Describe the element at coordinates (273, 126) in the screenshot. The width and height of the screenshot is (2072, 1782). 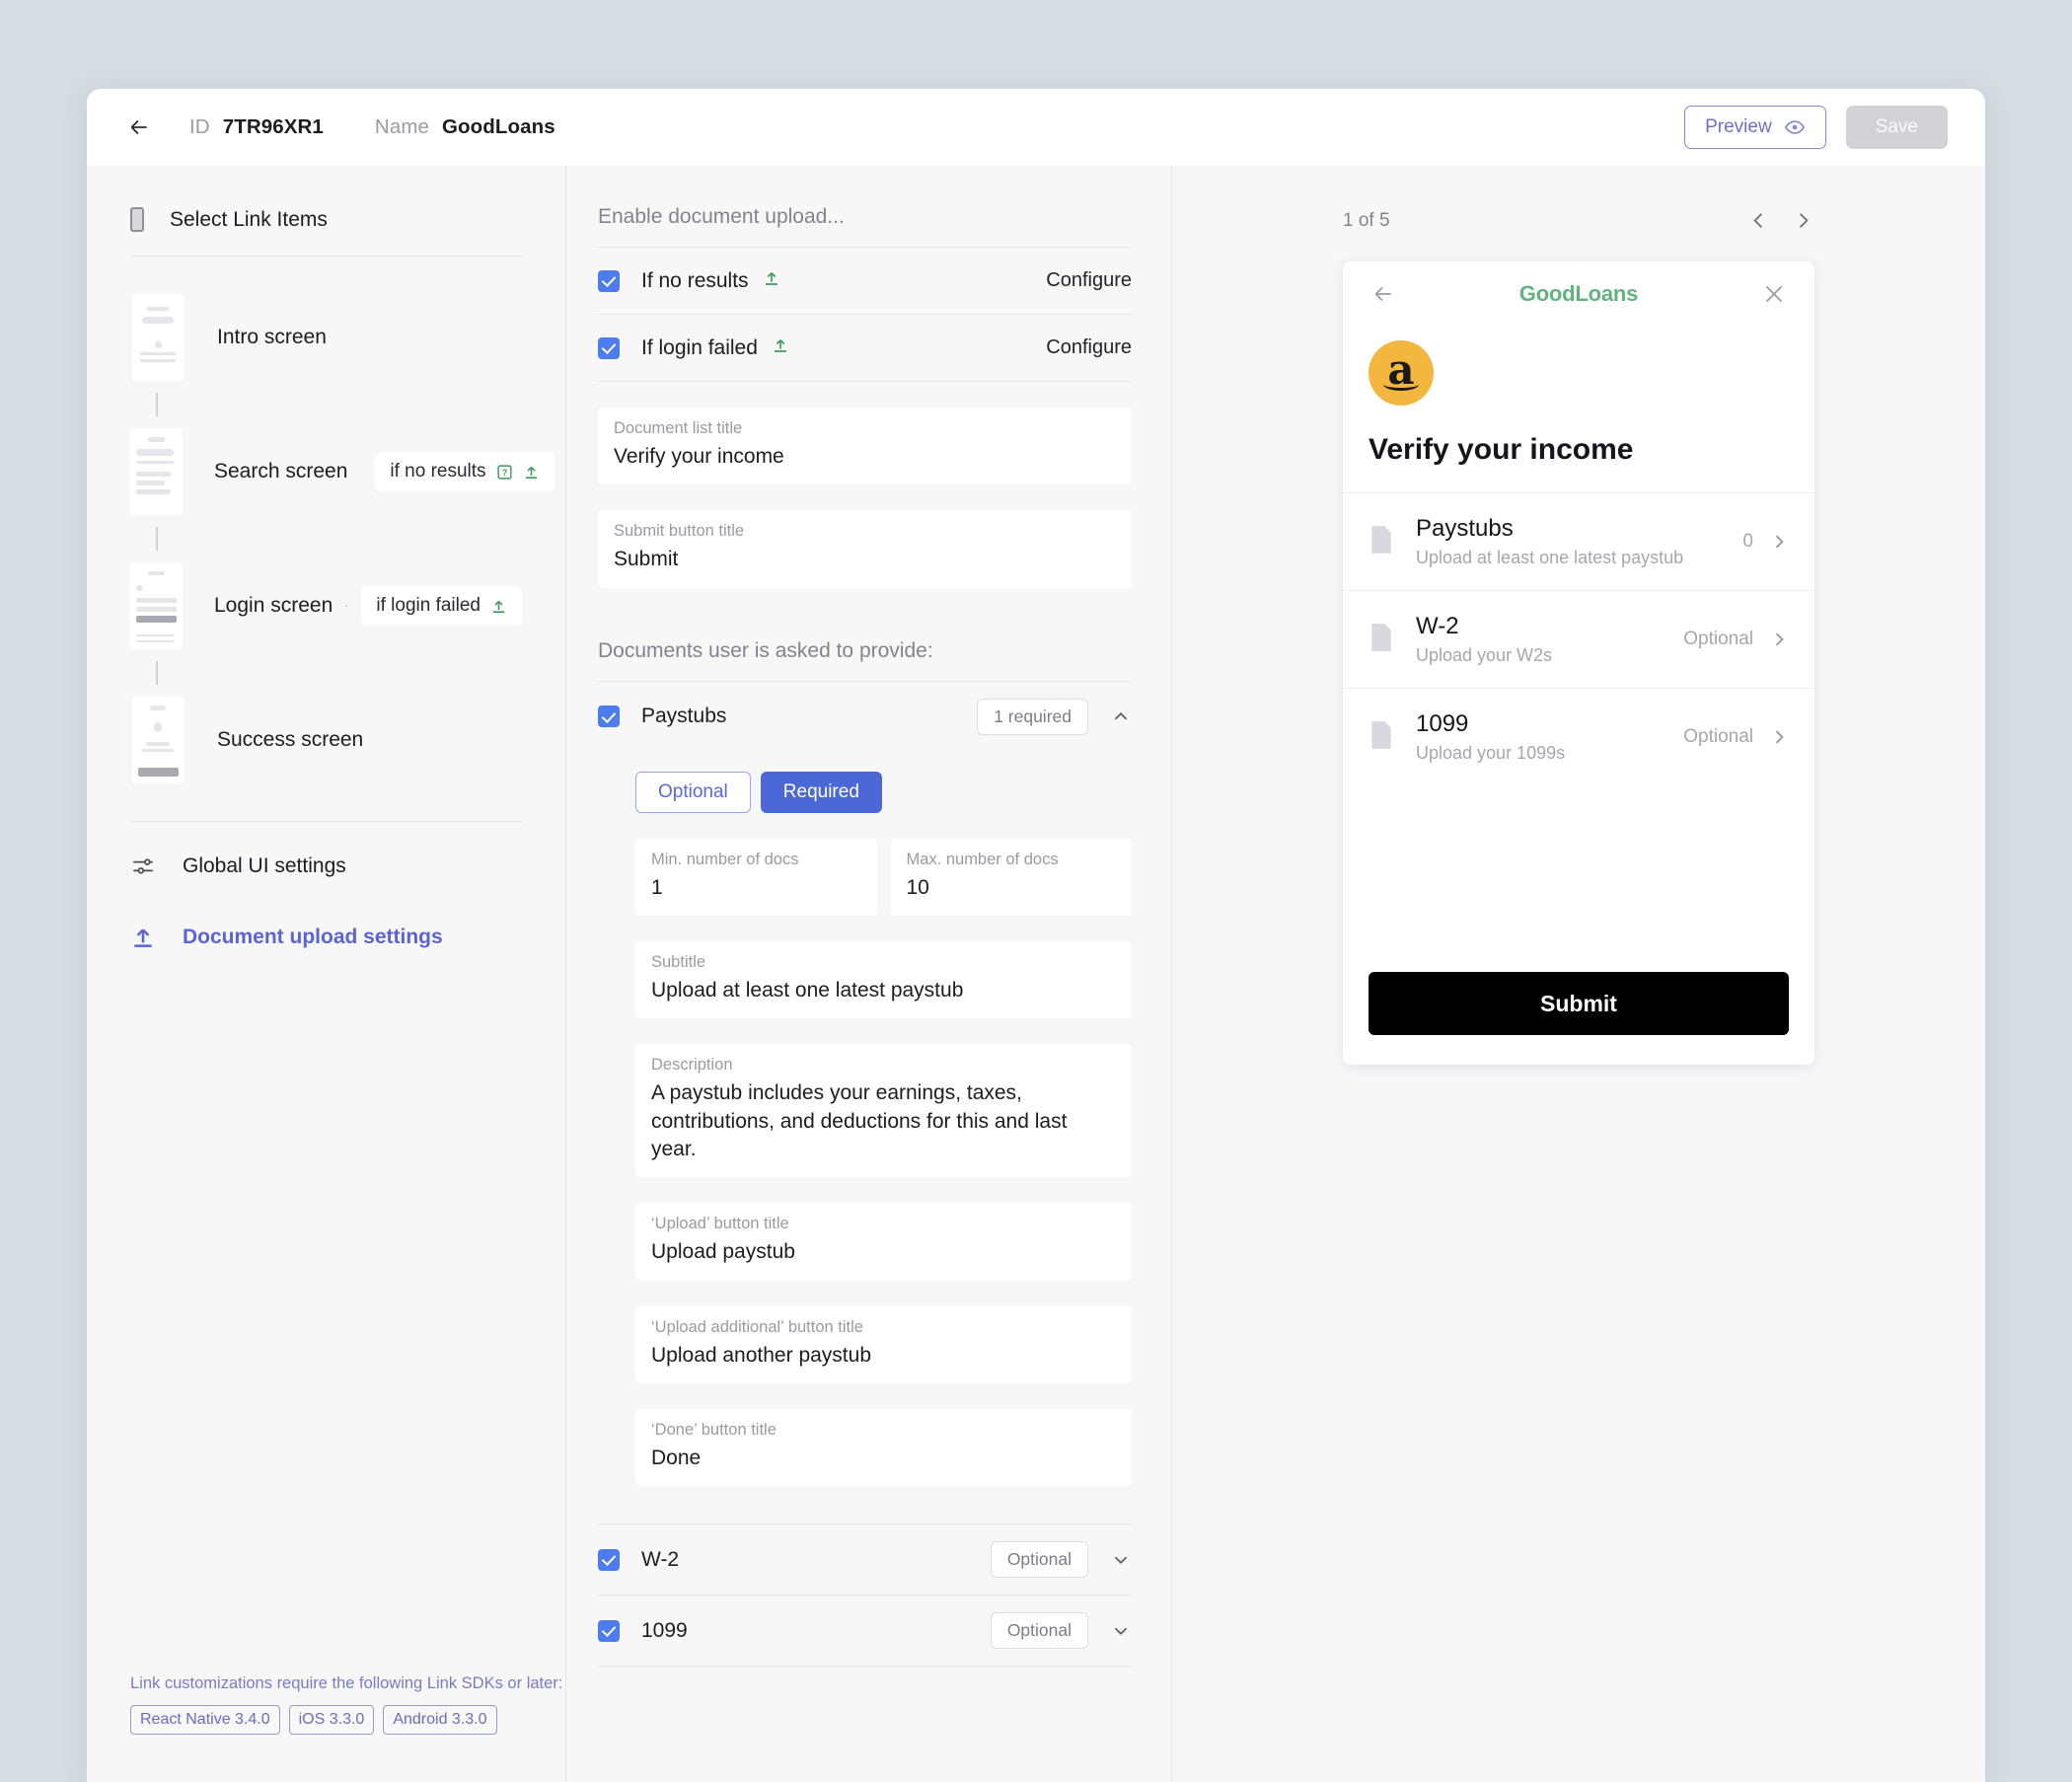
I see `header-id-value: 7TR96XR1` at that location.